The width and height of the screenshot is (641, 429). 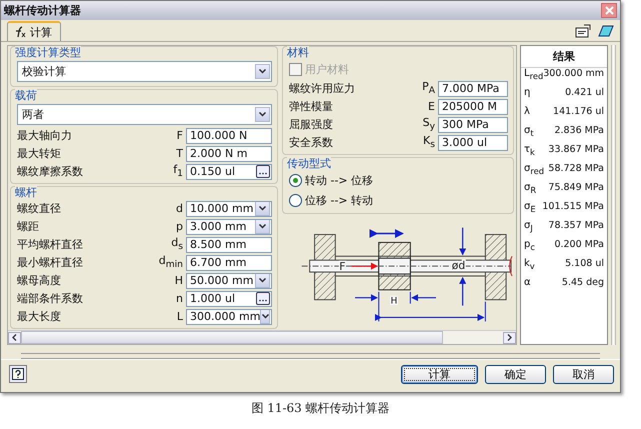 I want to click on height-label: H, so click(x=394, y=301).